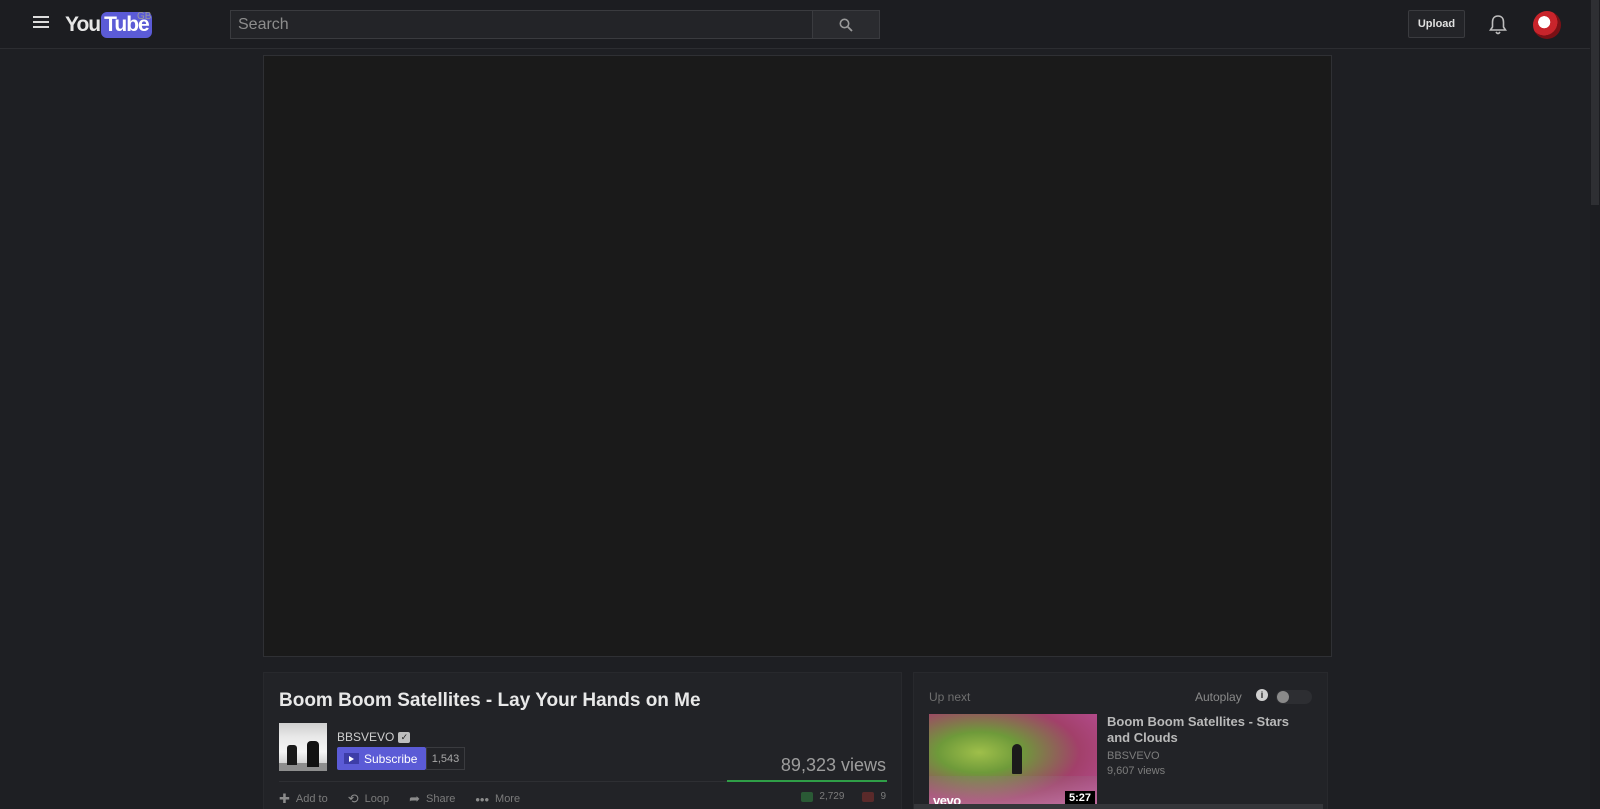 Image resolution: width=1600 pixels, height=809 pixels. I want to click on autoplay-toggle, so click(1294, 697).